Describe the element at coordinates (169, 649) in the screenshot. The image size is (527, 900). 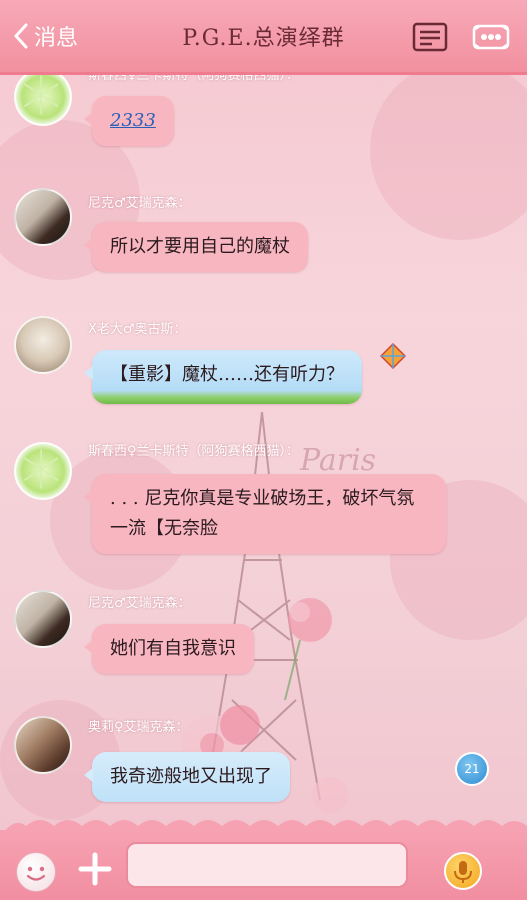
I see `message-bubble: 她们有自我意识` at that location.